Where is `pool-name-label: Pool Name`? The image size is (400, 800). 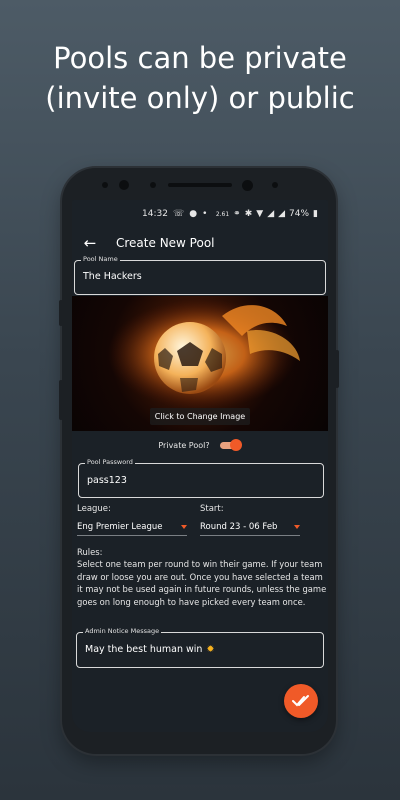
pool-name-label: Pool Name is located at coordinates (100, 259).